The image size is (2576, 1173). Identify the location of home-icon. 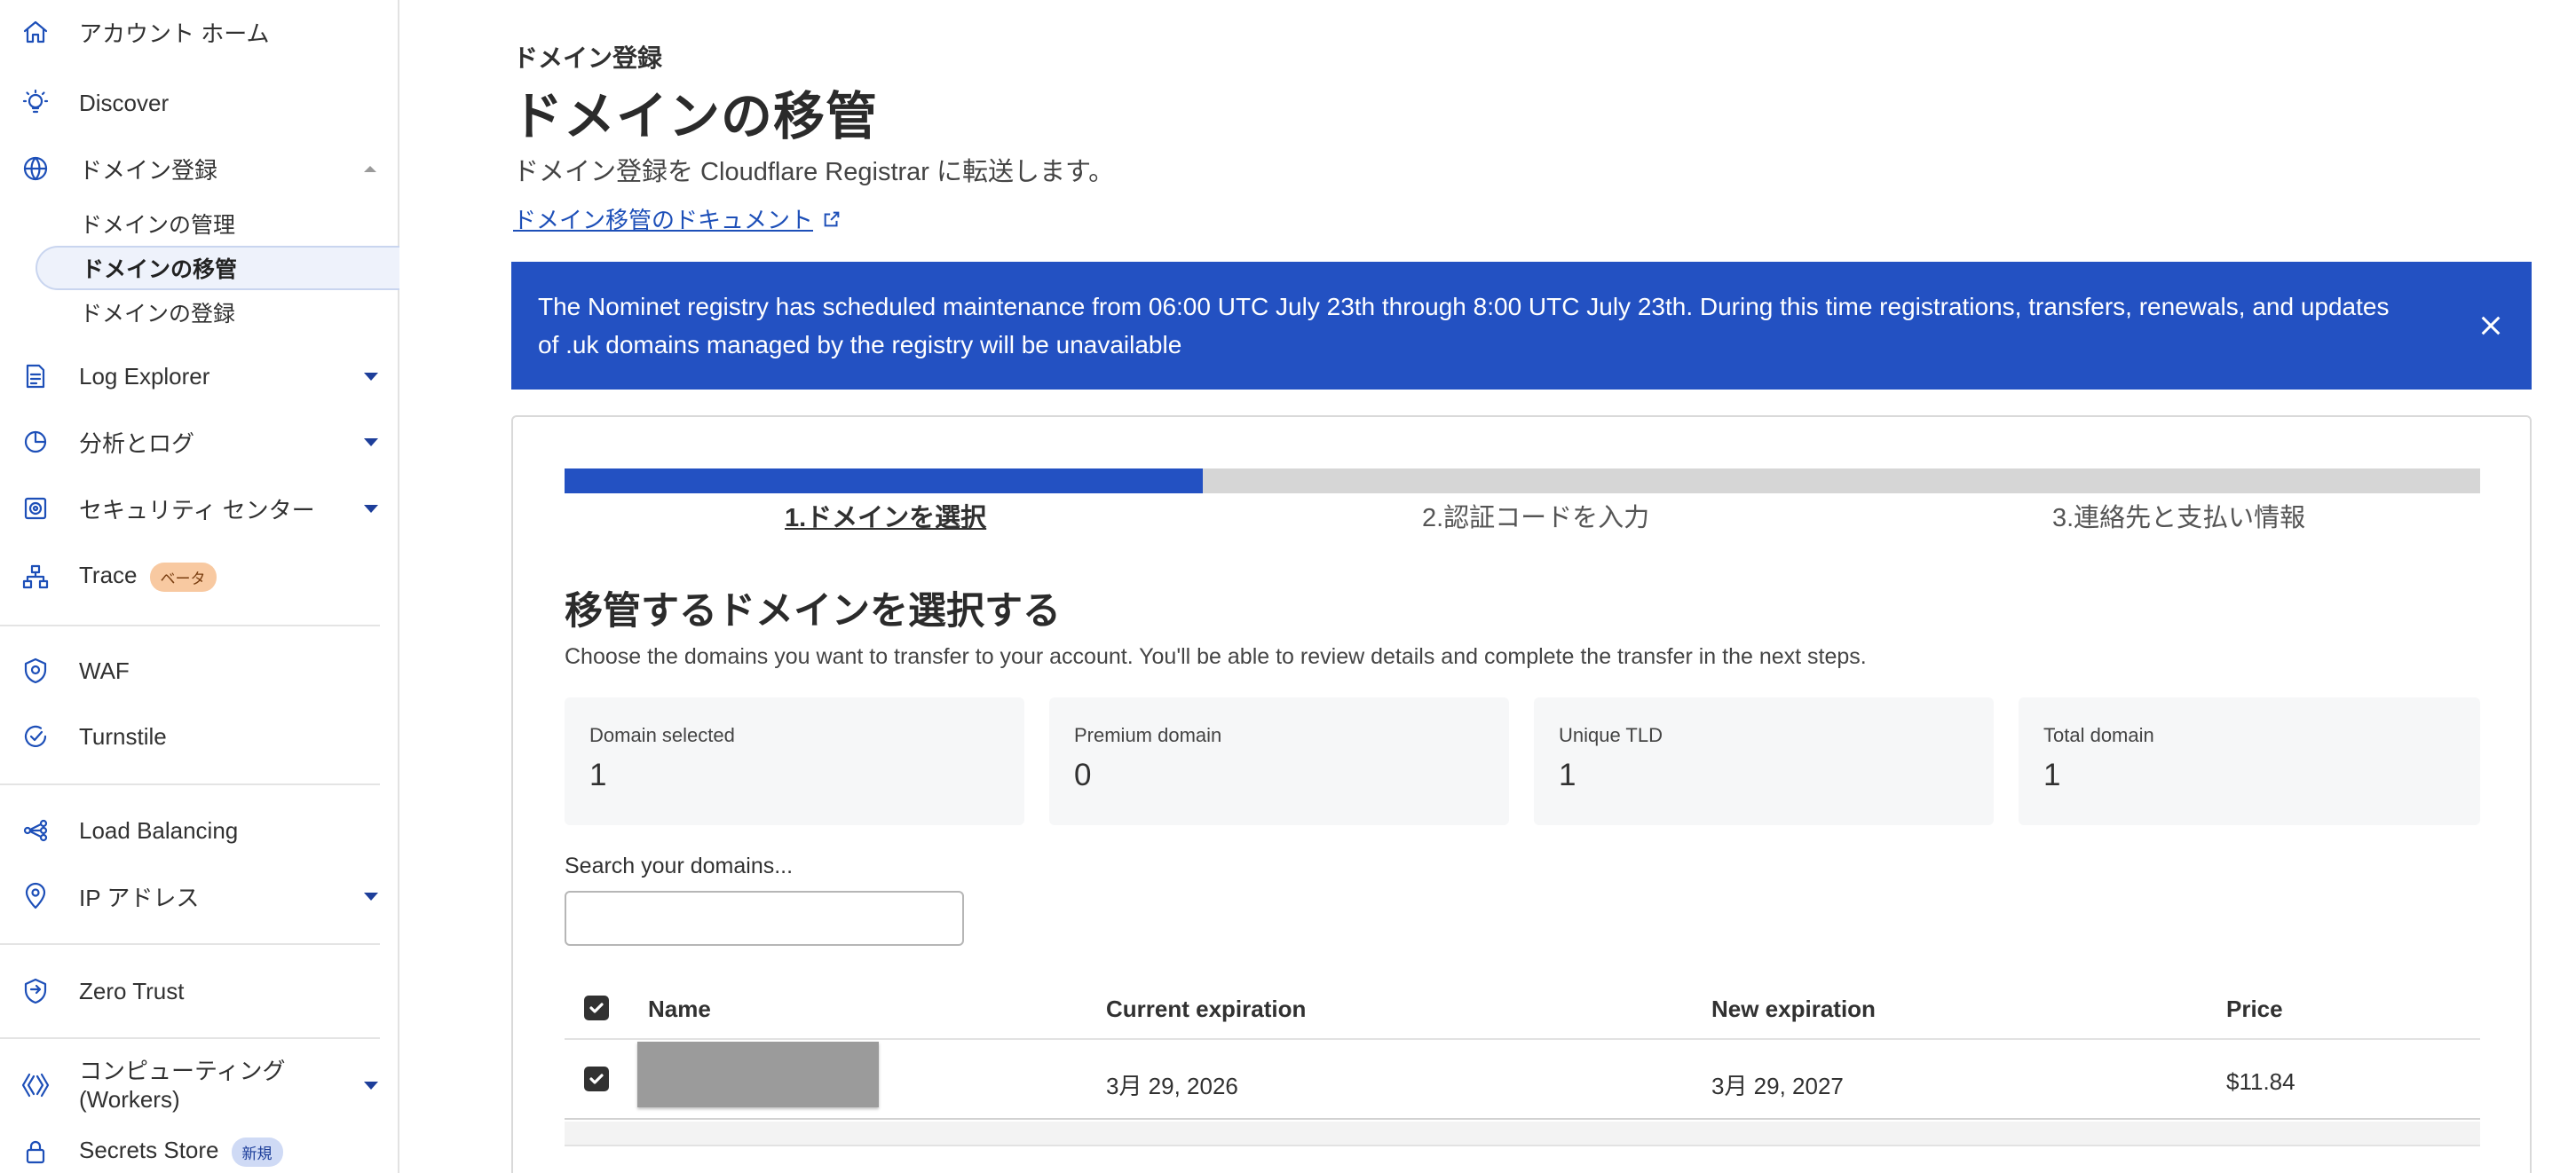
(35, 32).